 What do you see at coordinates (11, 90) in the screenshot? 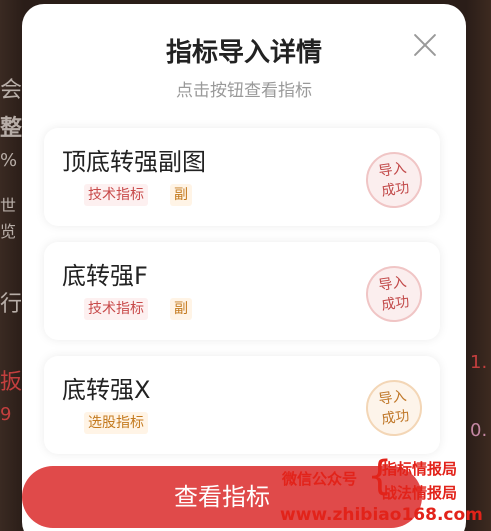
I see `background-text: 会` at bounding box center [11, 90].